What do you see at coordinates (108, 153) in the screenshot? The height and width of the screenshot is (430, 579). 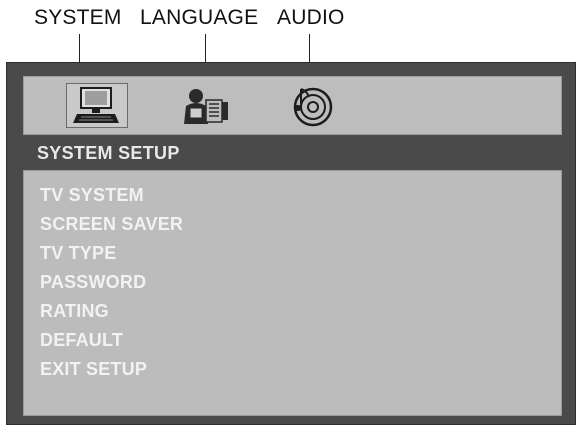 I see `section-title: SYSTEM SETUP` at bounding box center [108, 153].